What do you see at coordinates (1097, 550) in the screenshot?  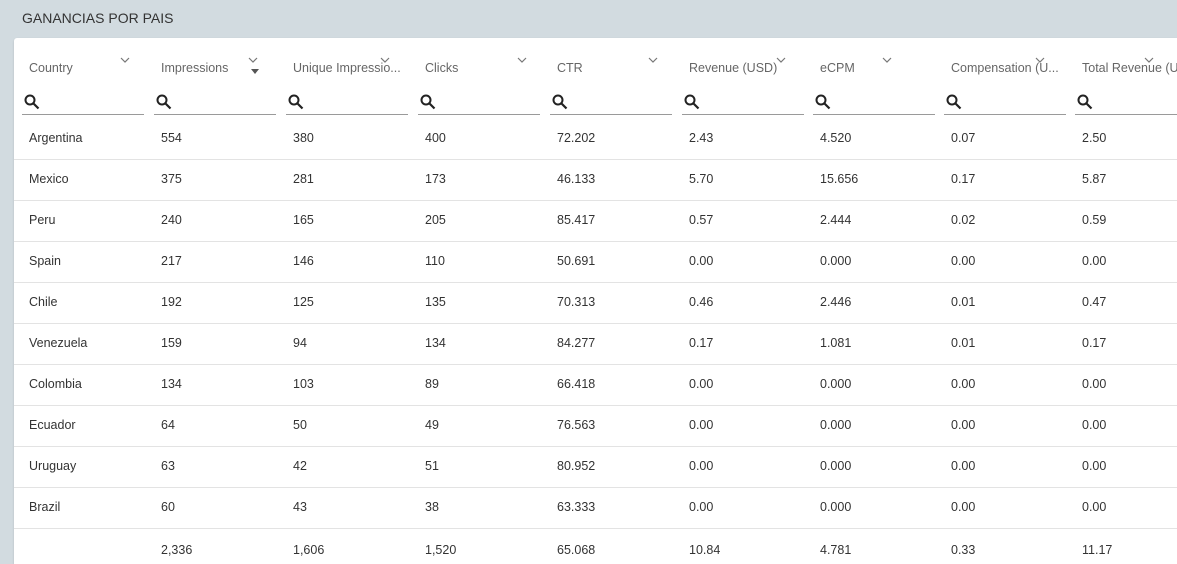 I see `total-total_revenue: 11.17` at bounding box center [1097, 550].